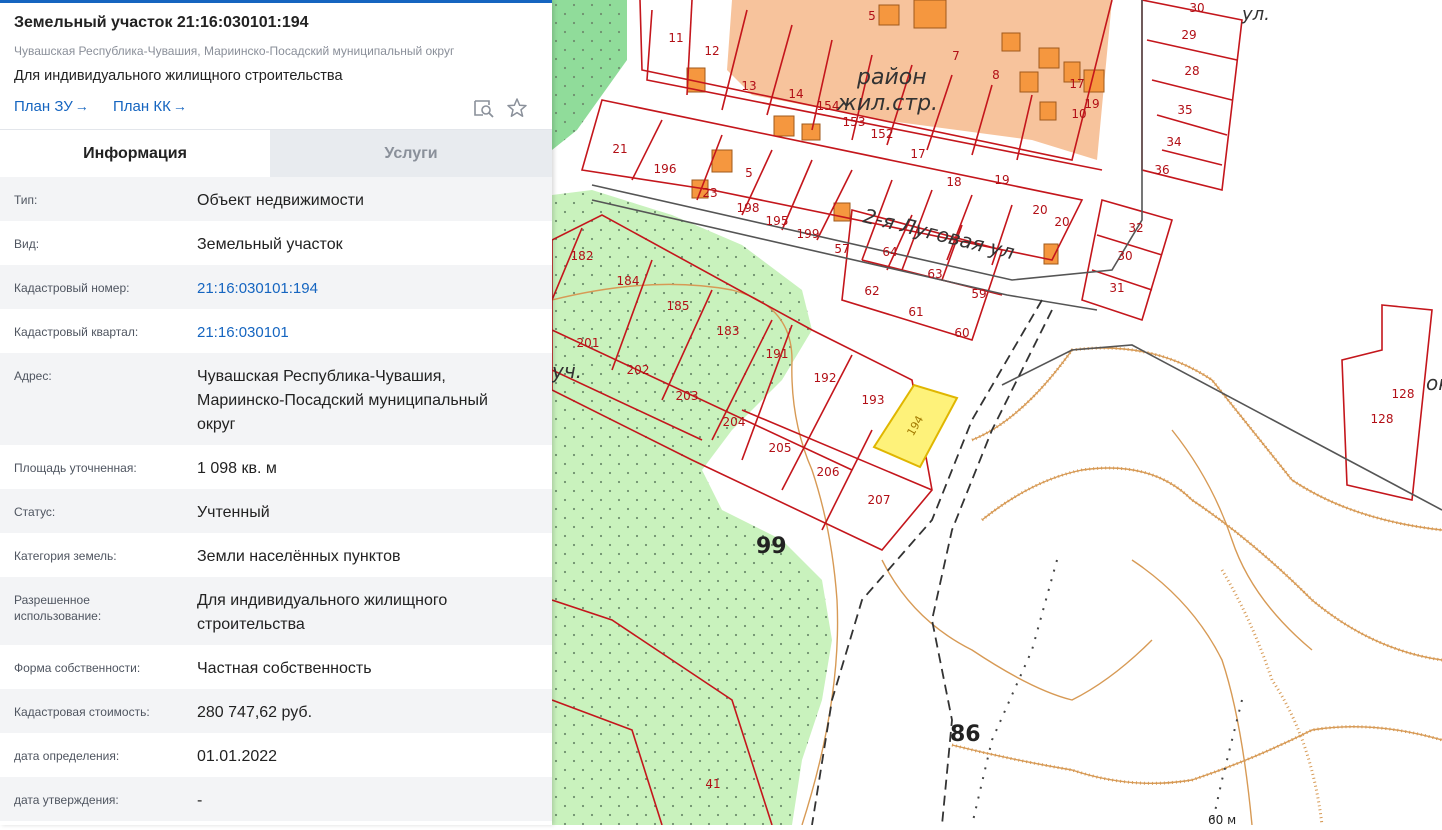  What do you see at coordinates (43, 106) in the screenshot?
I see `plan-zu-label: План ЗУ` at bounding box center [43, 106].